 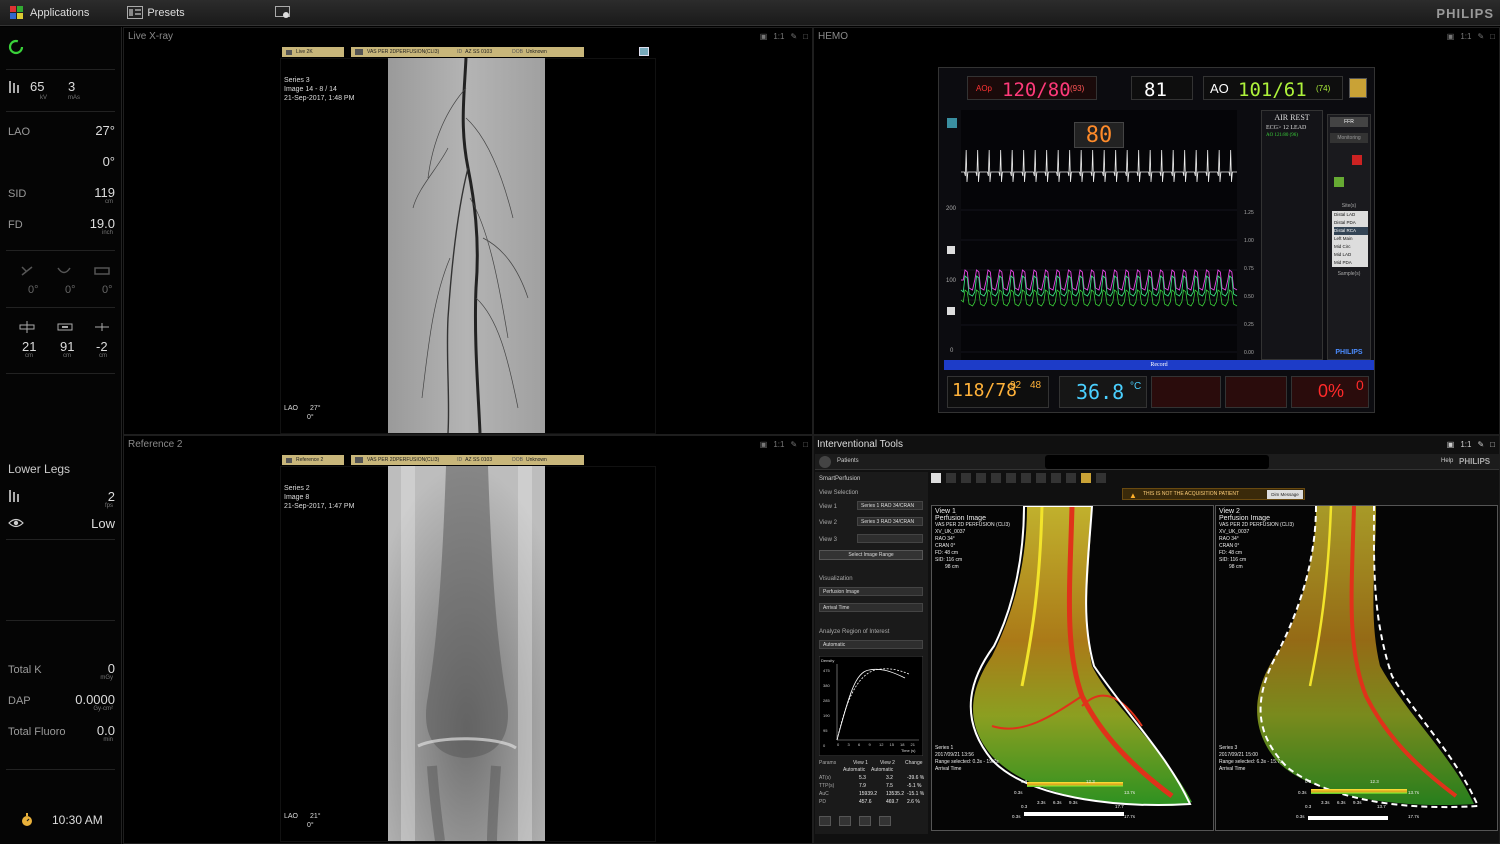 What do you see at coordinates (825, 462) in the screenshot?
I see `patients-icon` at bounding box center [825, 462].